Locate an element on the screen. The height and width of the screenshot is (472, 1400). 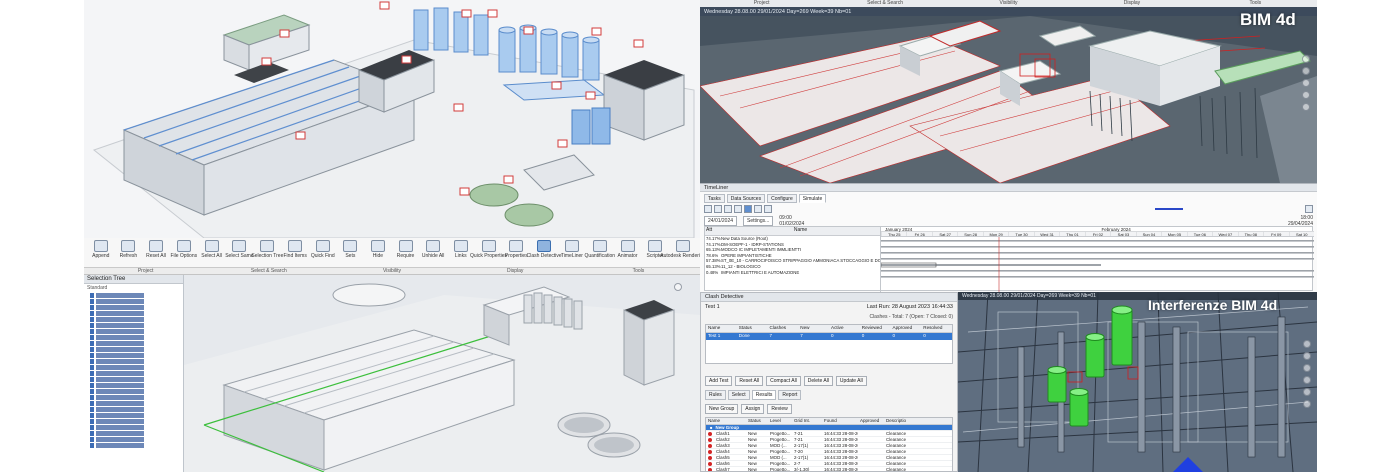
results-column-header: Grid Int. is located at coordinates (807, 421).